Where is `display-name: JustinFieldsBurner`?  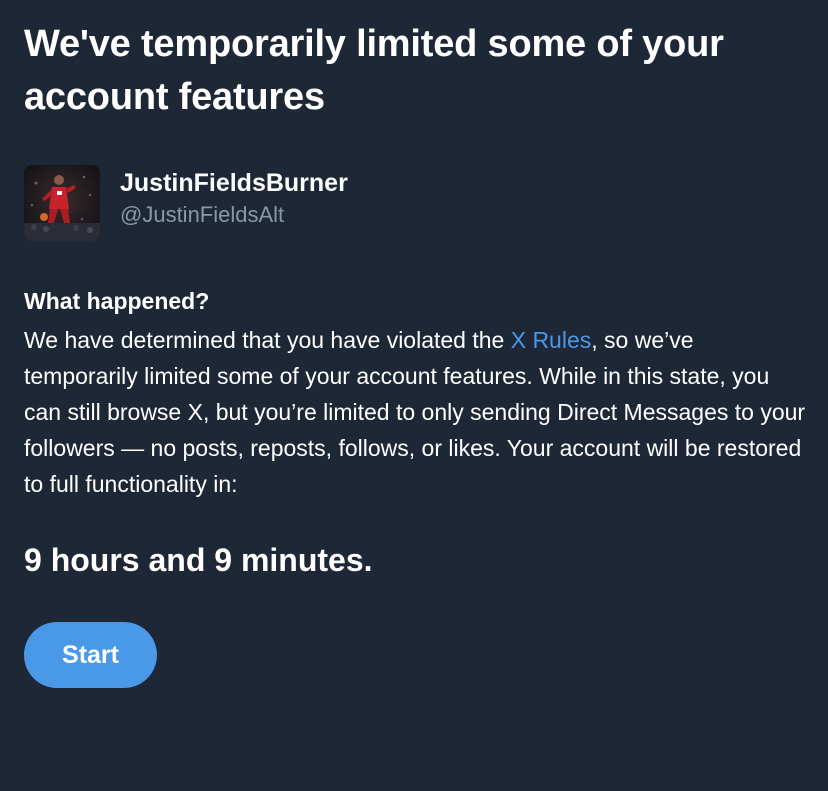 display-name: JustinFieldsBurner is located at coordinates (234, 183).